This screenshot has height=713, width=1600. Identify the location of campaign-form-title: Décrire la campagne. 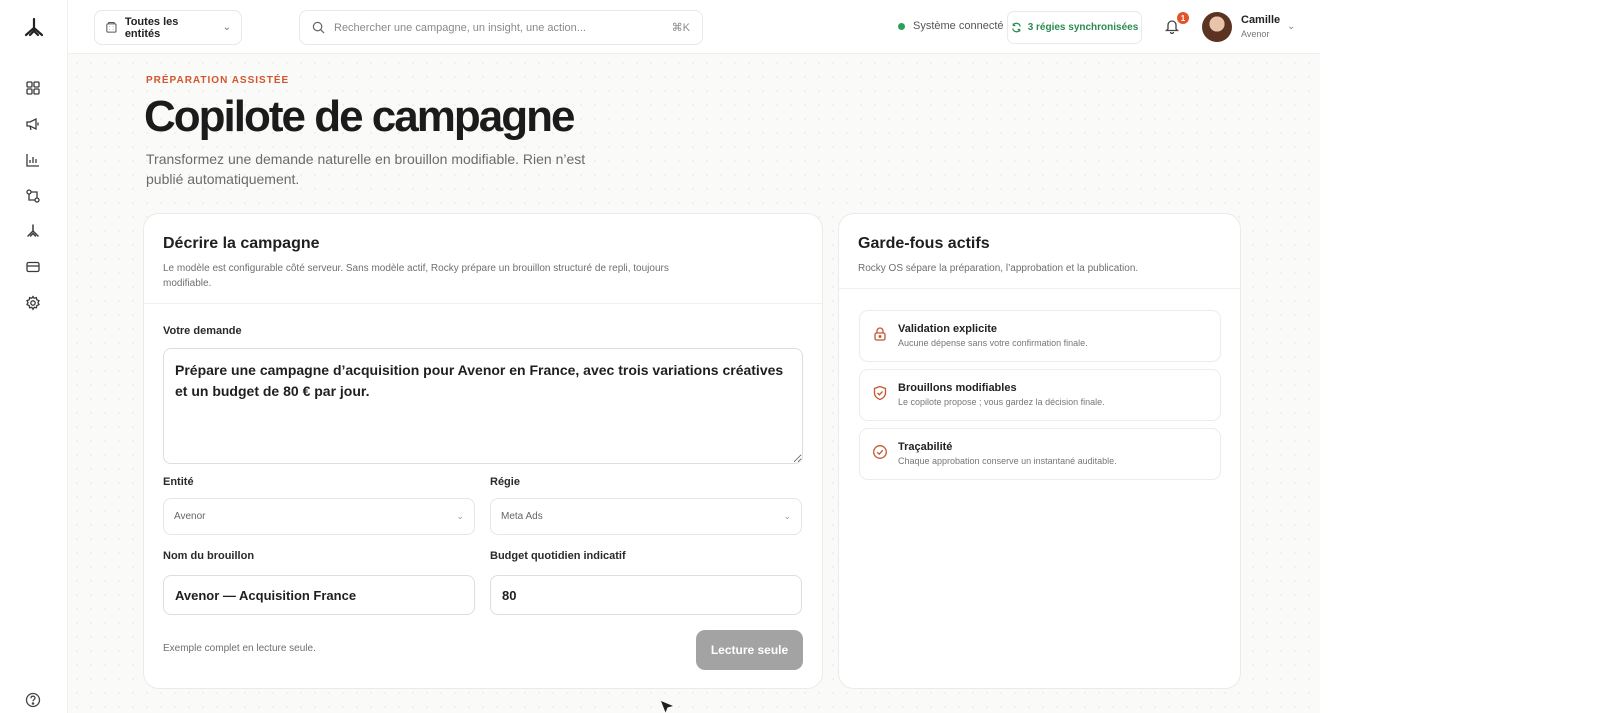
(241, 243).